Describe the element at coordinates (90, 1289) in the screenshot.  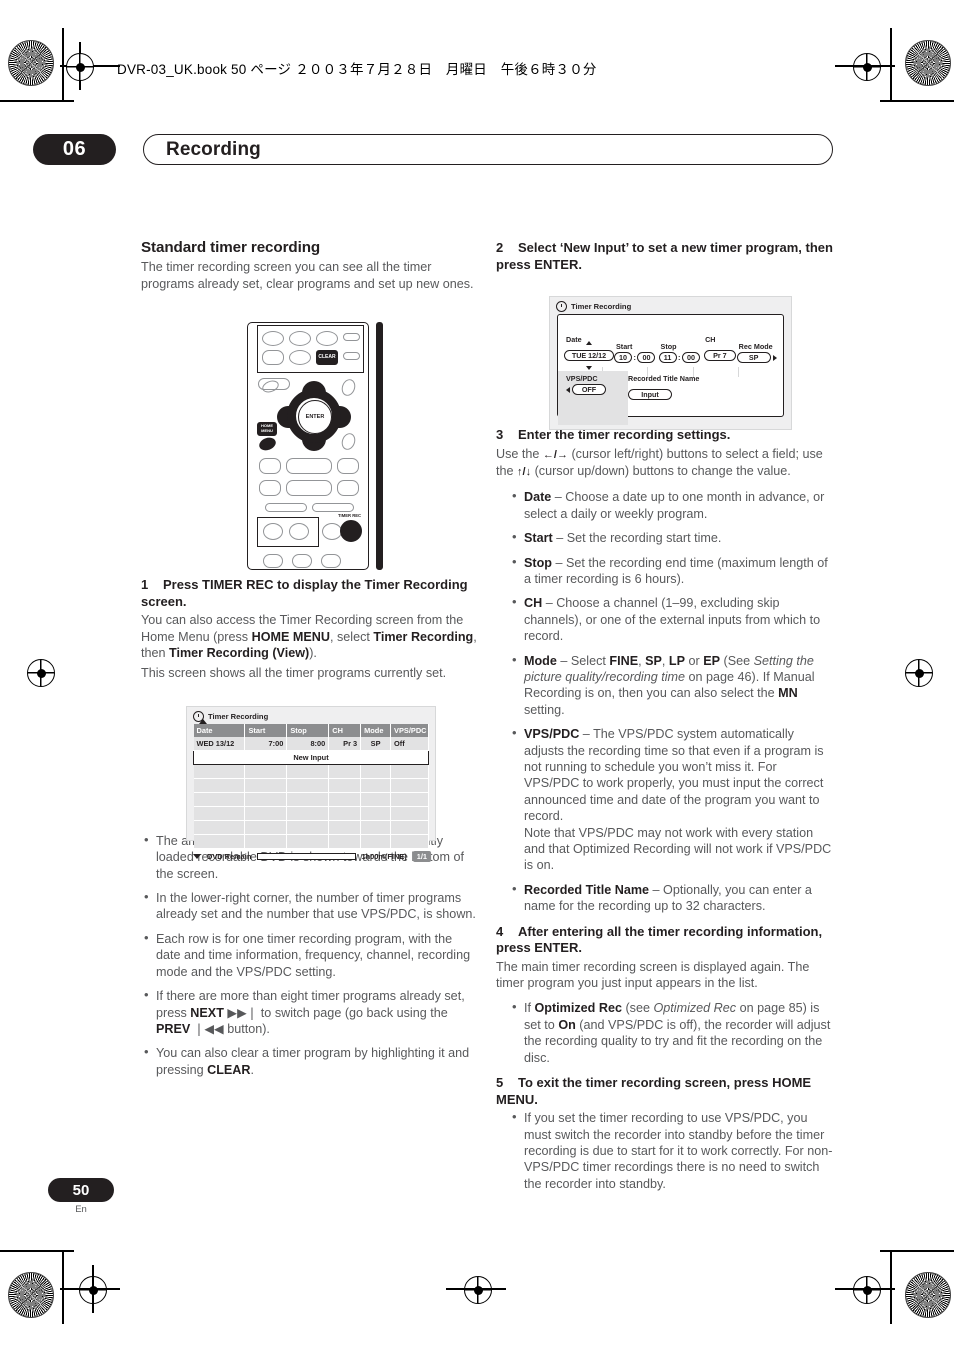
I see `registration-line-bottom` at that location.